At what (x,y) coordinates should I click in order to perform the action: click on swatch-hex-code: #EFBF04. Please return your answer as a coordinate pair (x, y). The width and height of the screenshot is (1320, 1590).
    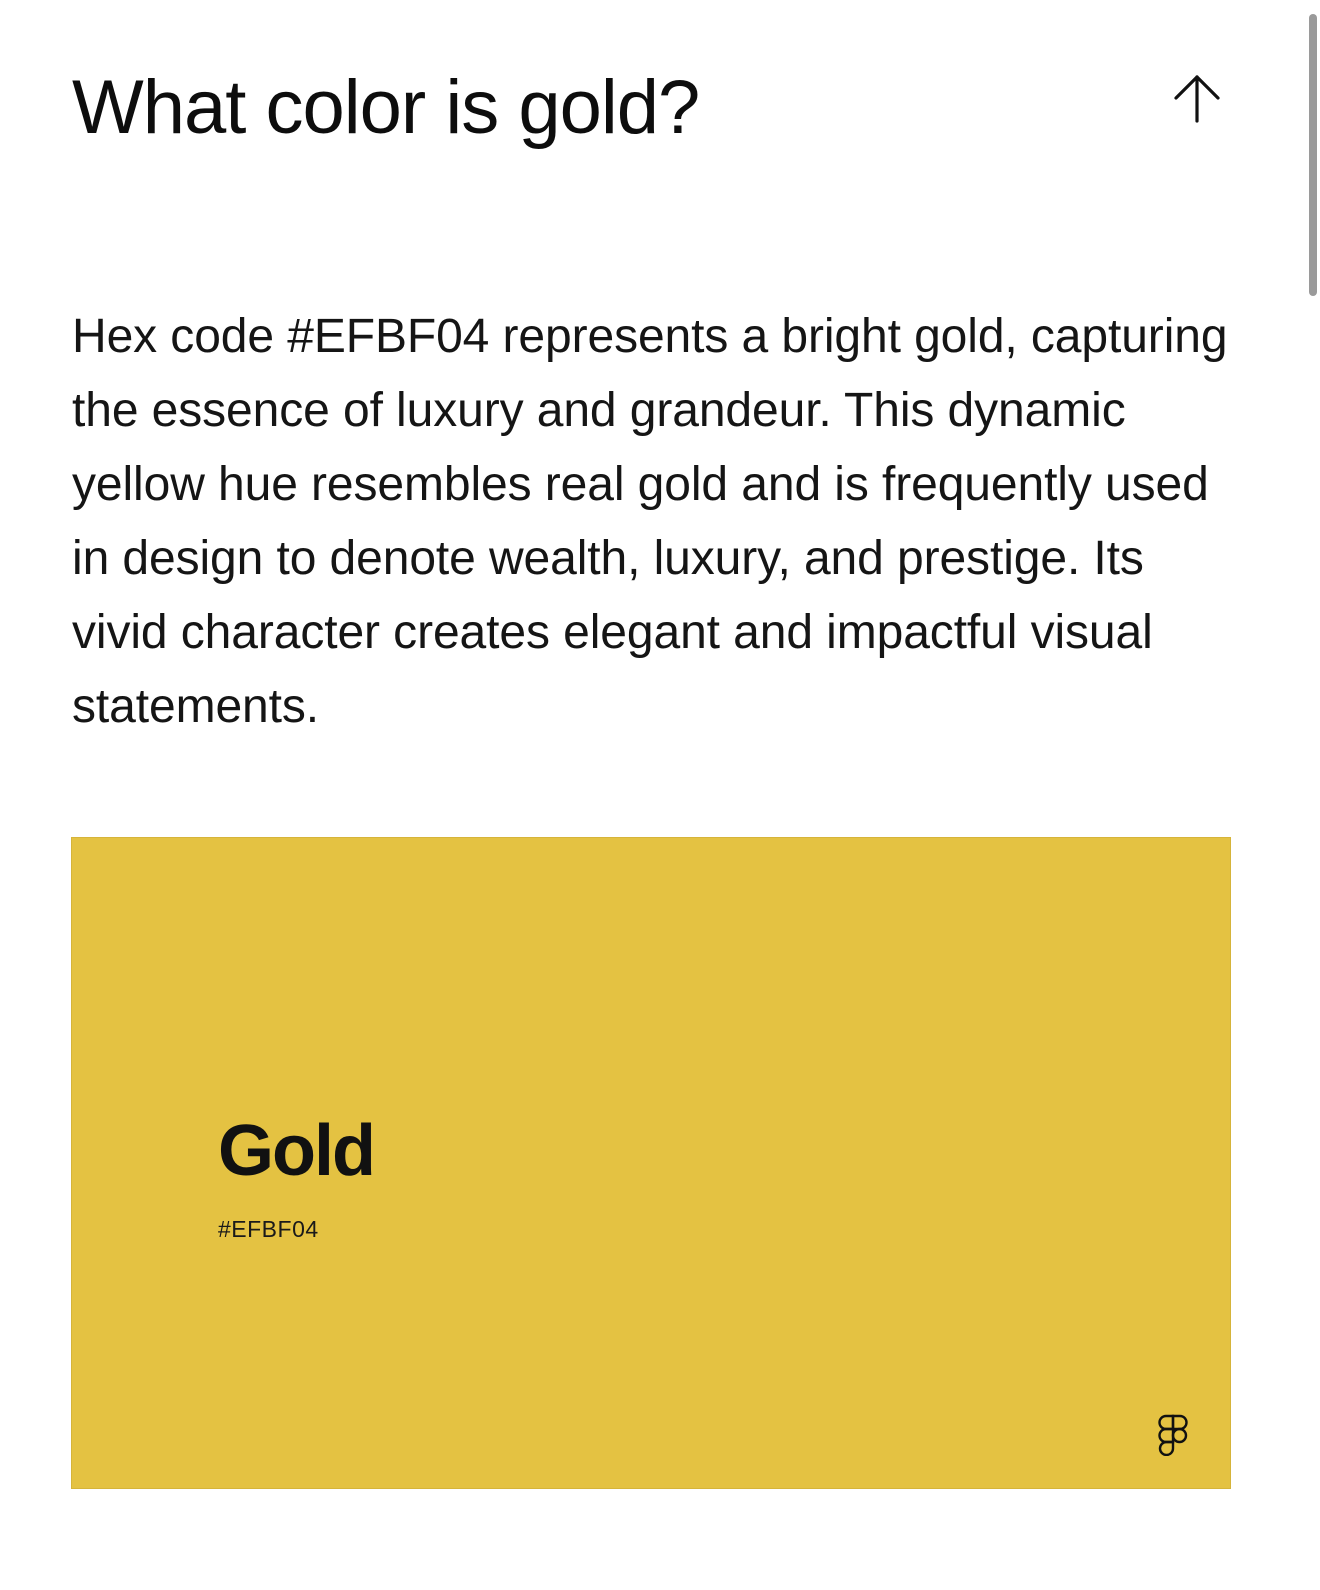
    Looking at the image, I should click on (268, 1229).